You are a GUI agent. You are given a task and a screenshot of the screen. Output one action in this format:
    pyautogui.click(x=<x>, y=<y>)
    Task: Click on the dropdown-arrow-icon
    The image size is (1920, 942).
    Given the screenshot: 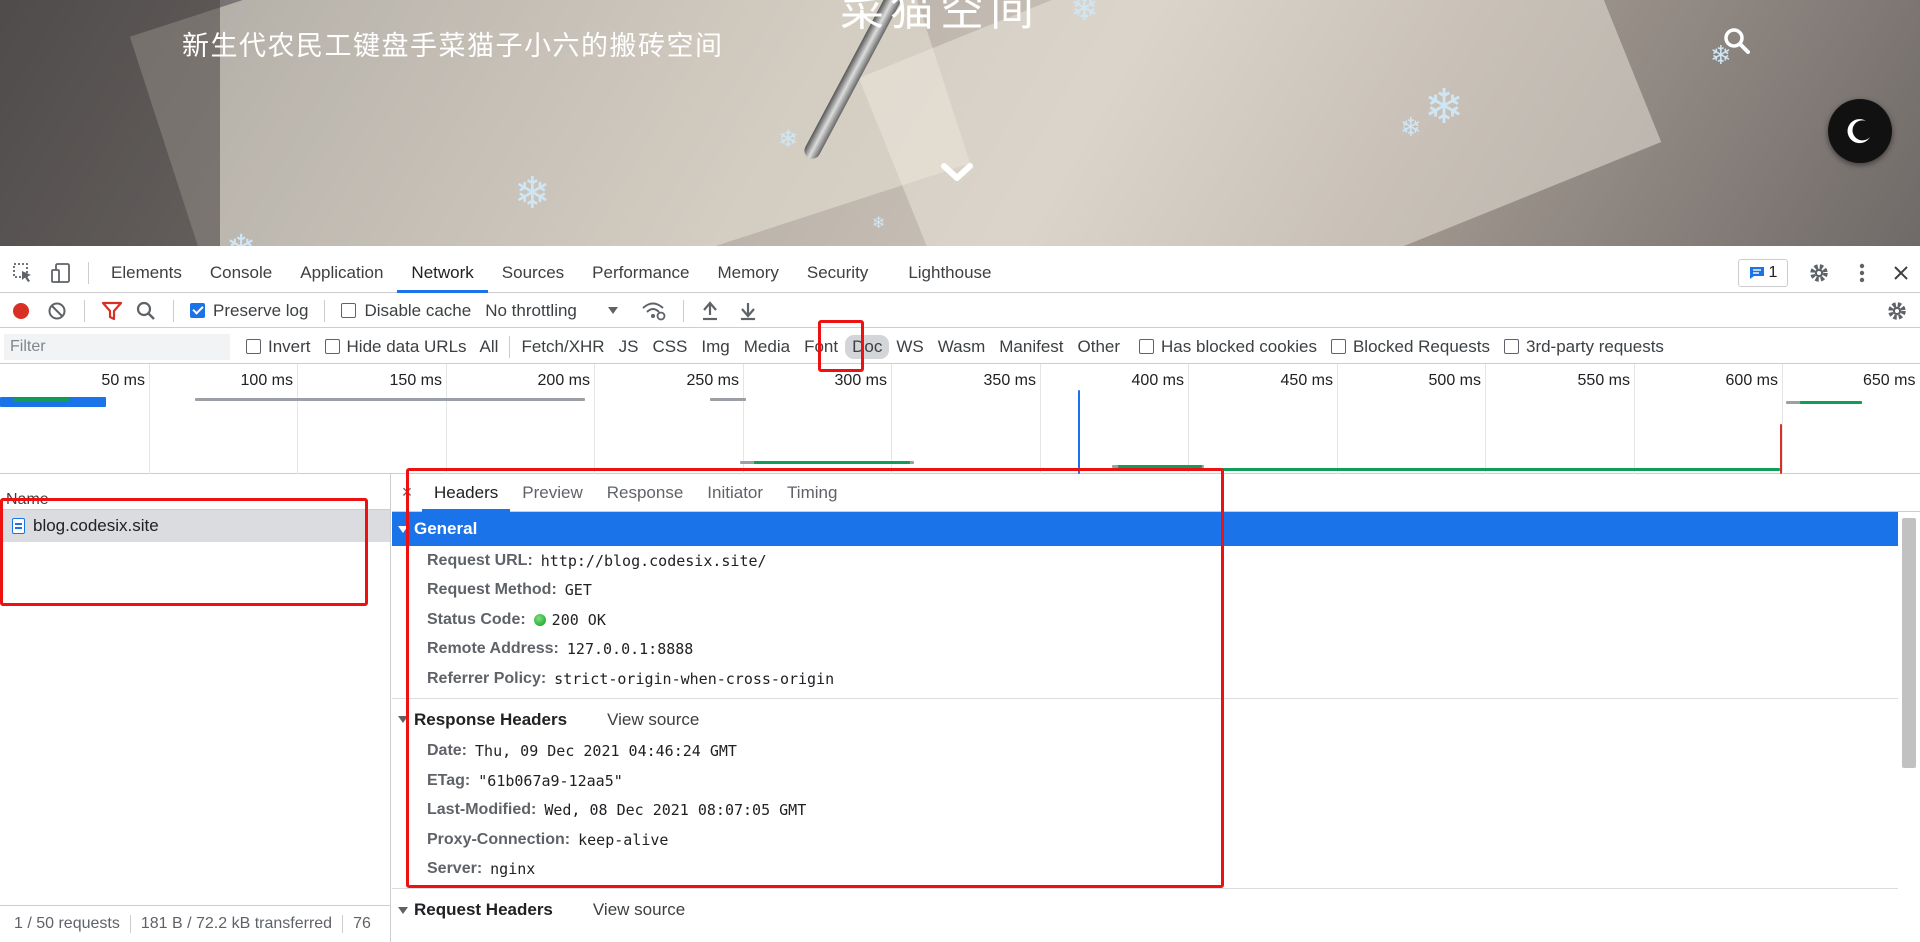 What is the action you would take?
    pyautogui.click(x=613, y=311)
    